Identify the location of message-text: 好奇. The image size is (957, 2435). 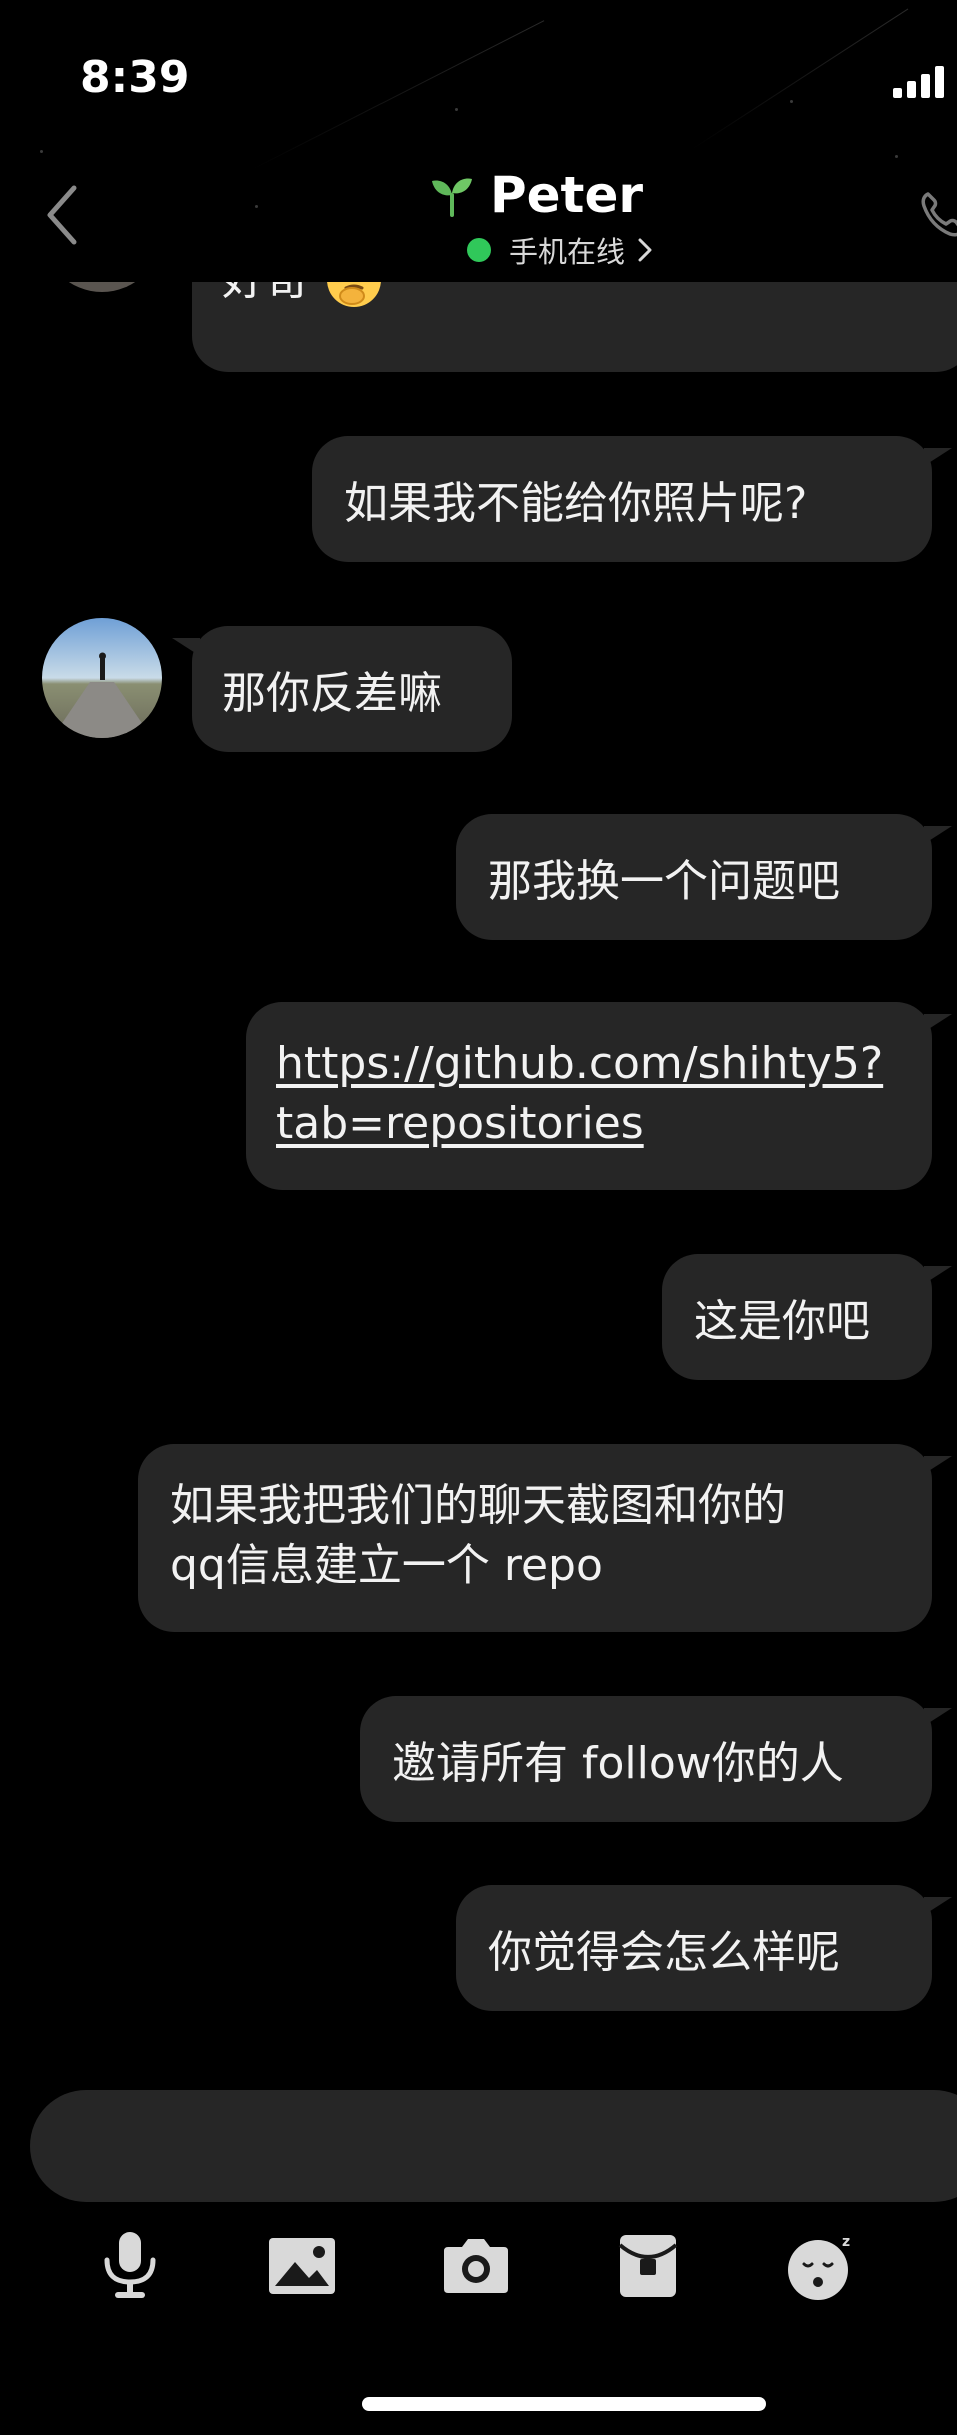
(266, 296).